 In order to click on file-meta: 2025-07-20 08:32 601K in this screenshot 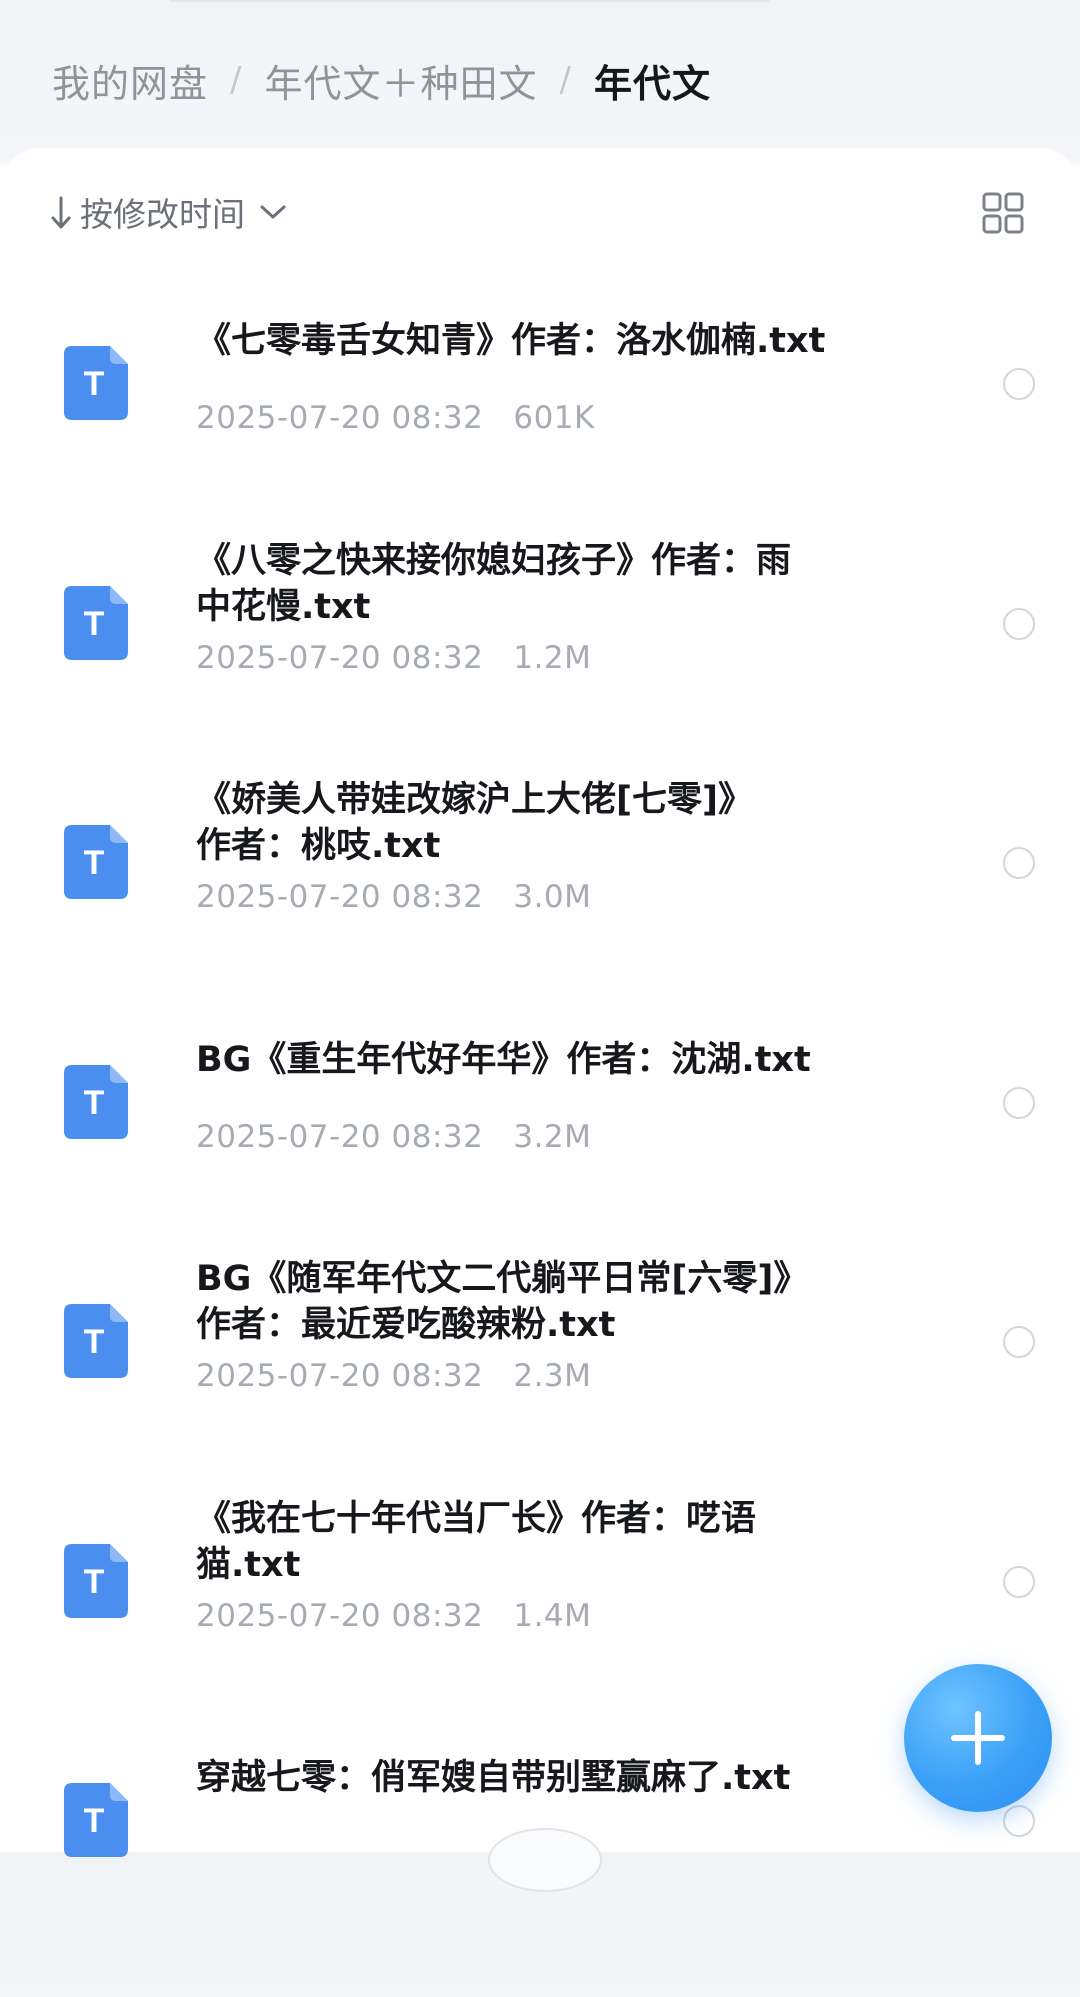, I will do `click(395, 418)`.